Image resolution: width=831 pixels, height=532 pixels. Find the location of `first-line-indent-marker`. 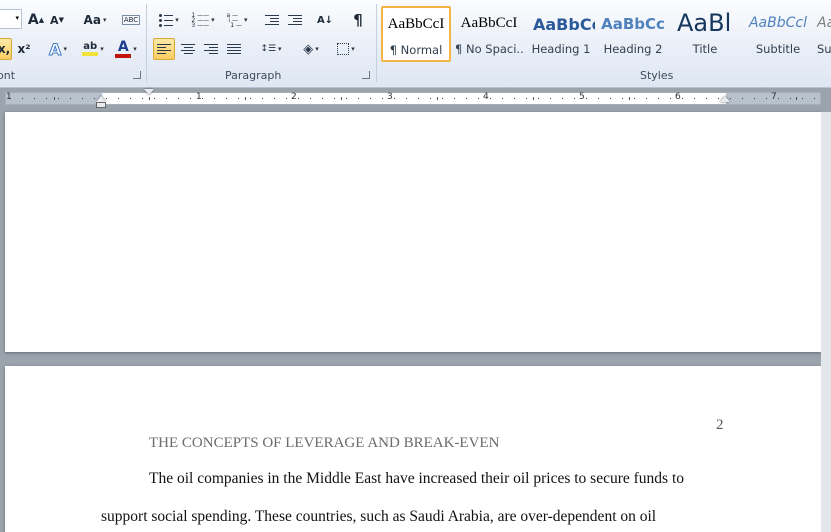

first-line-indent-marker is located at coordinates (149, 92).